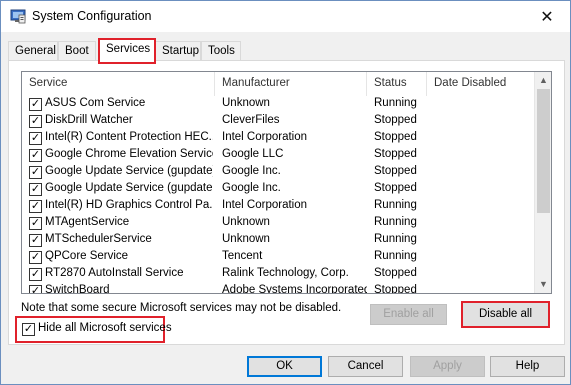 The height and width of the screenshot is (385, 571). Describe the element at coordinates (129, 154) in the screenshot. I see `service-name-cell: Google Chrome Elevation Service` at that location.